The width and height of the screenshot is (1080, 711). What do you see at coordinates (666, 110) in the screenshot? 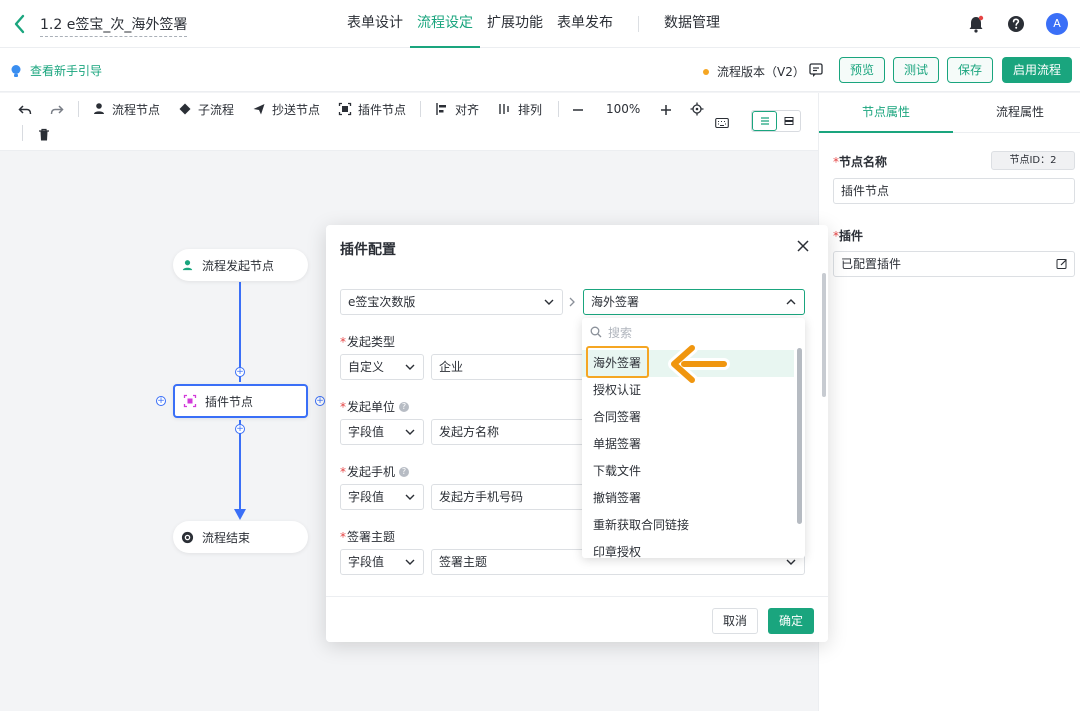
I see `zoom-in-icon` at bounding box center [666, 110].